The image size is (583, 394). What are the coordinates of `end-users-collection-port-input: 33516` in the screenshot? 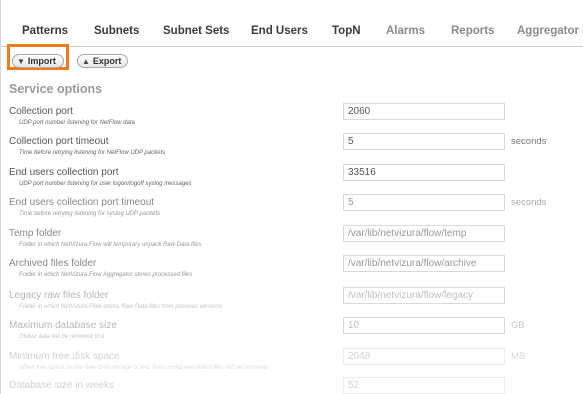 It's located at (424, 172).